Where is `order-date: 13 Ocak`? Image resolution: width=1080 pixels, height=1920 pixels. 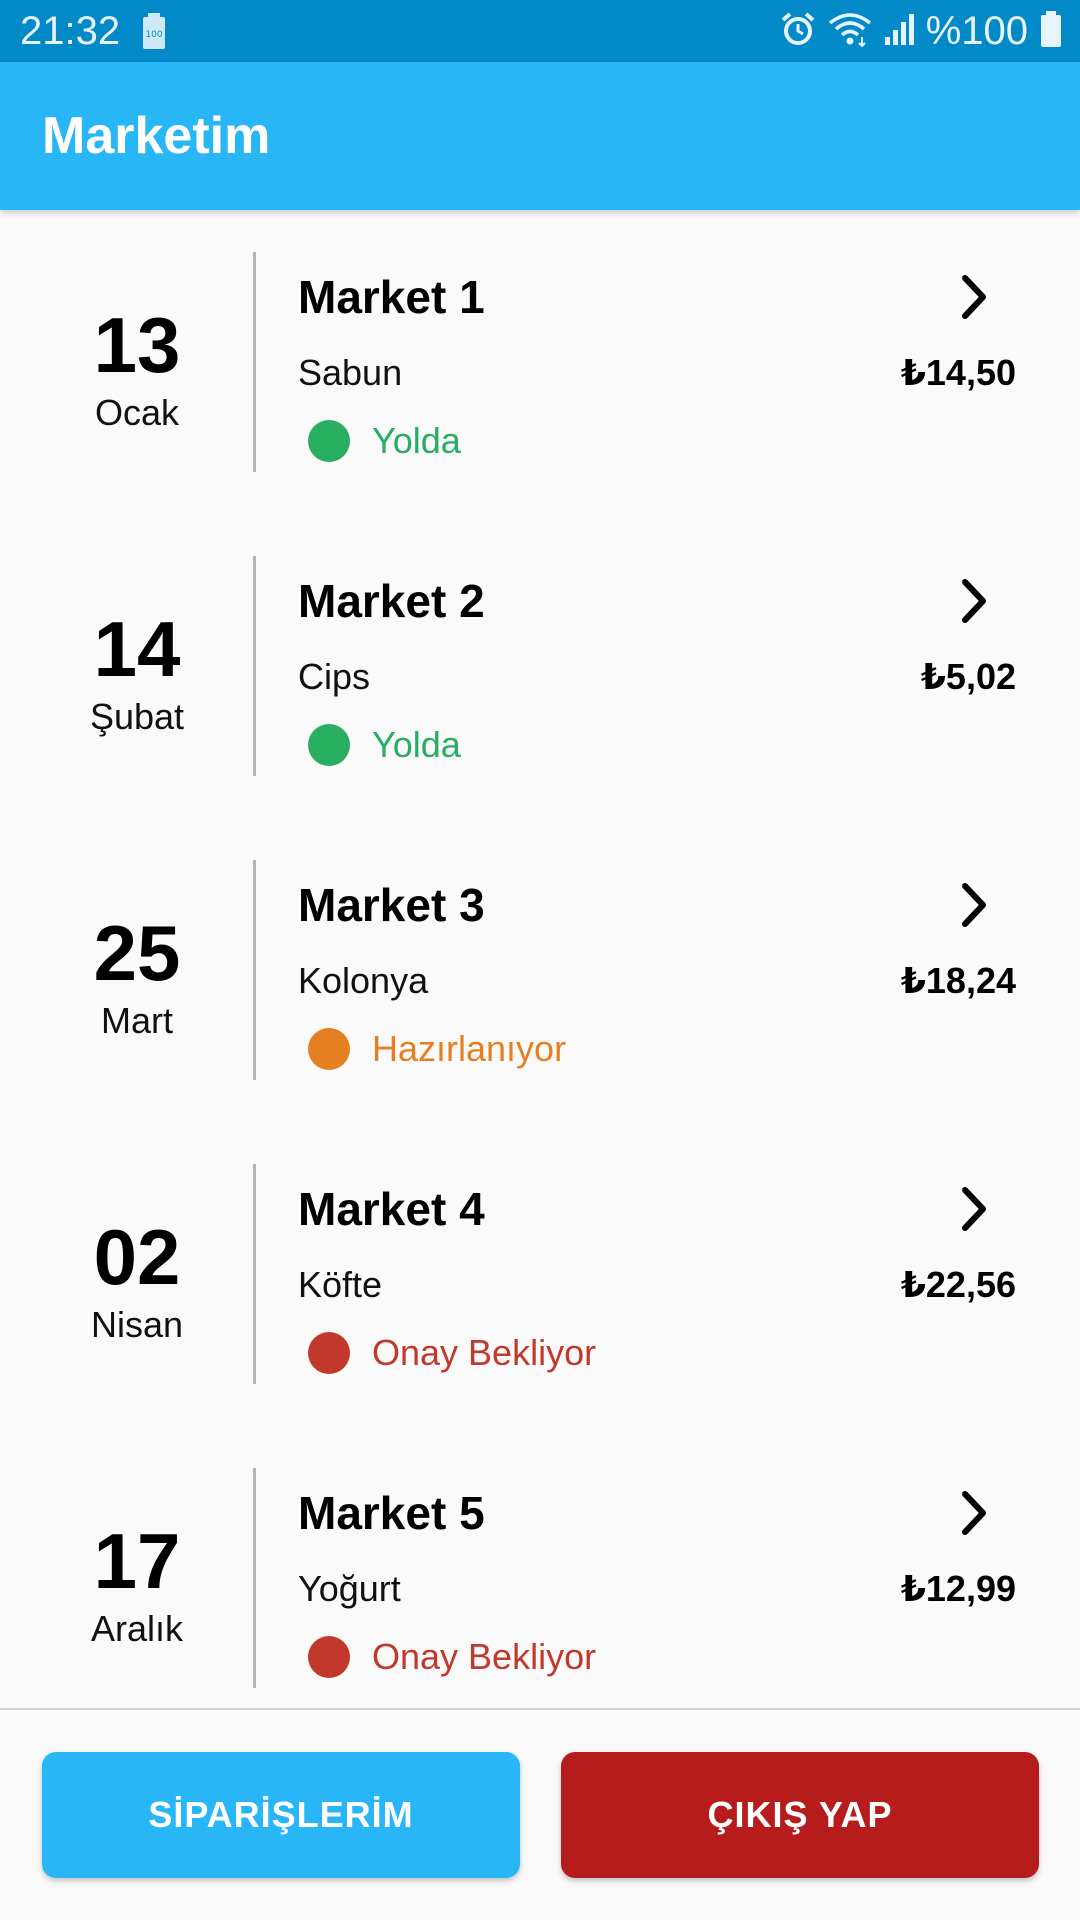 order-date: 13 Ocak is located at coordinates (127, 362).